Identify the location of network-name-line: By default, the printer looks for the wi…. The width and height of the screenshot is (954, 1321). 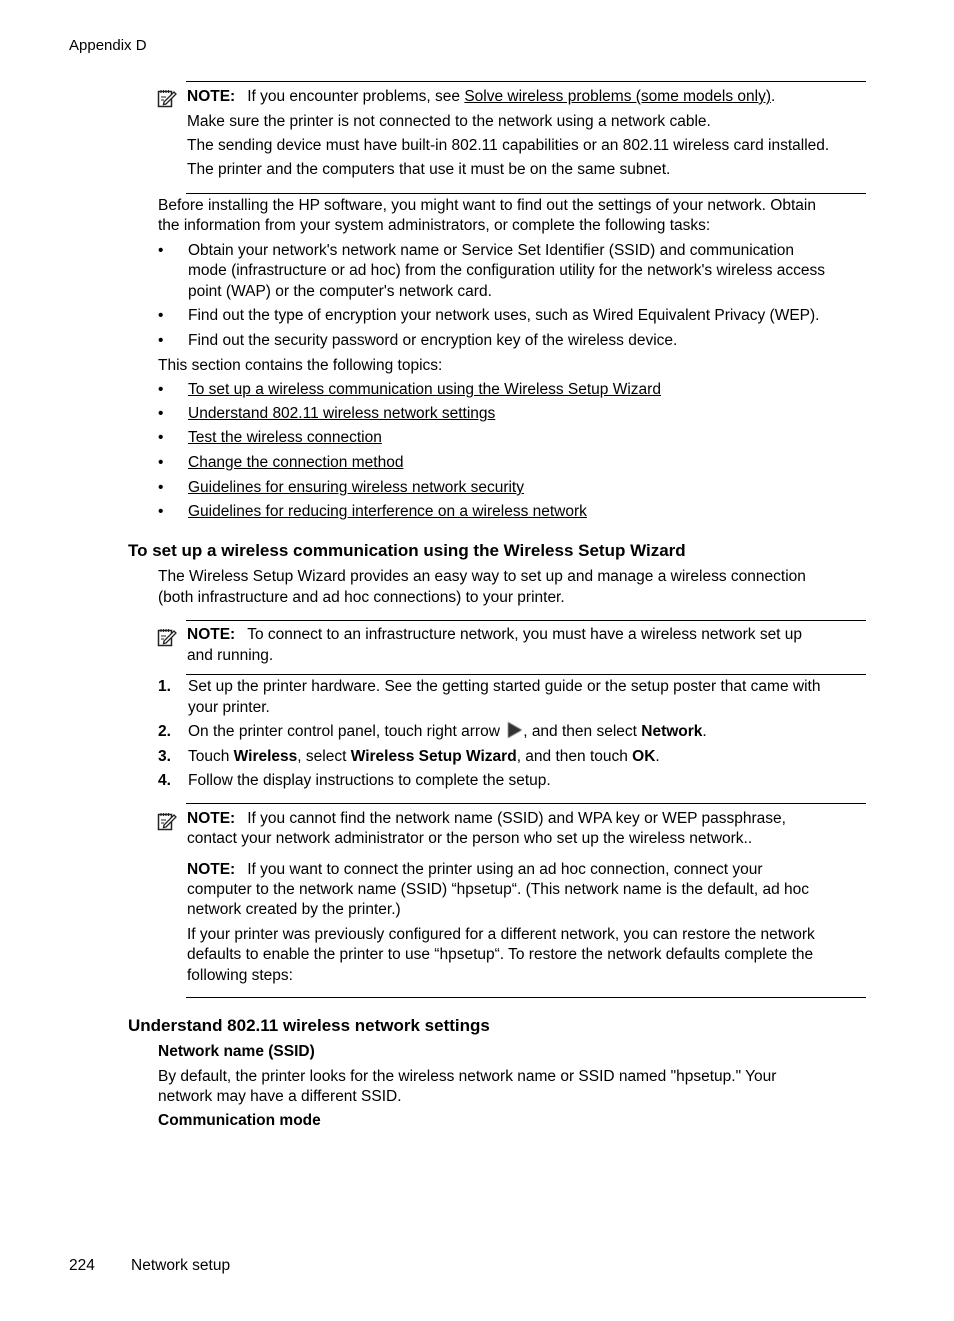
(467, 1076).